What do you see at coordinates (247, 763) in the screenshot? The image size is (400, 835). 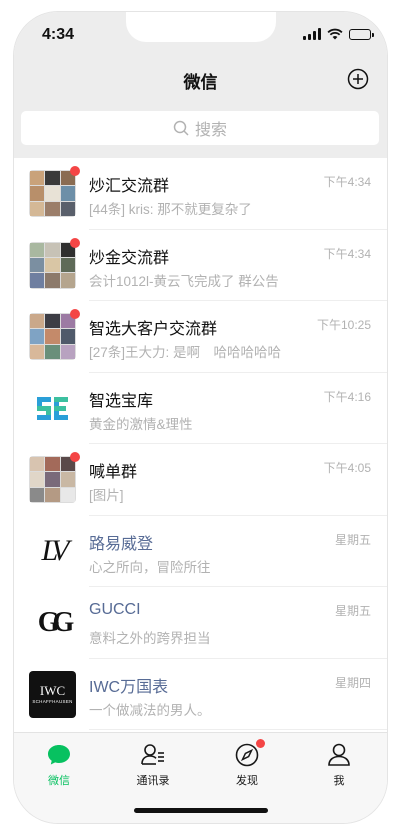 I see `tab-discover: 发现` at bounding box center [247, 763].